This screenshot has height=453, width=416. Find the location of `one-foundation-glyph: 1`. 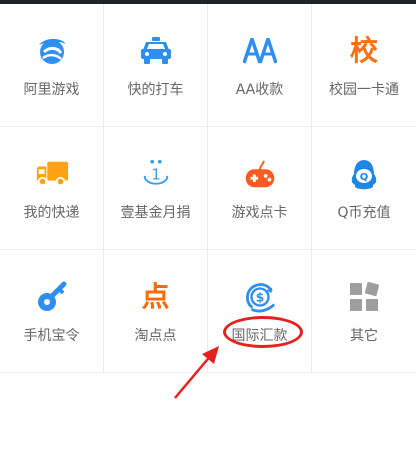

one-foundation-glyph: 1 is located at coordinates (156, 175).